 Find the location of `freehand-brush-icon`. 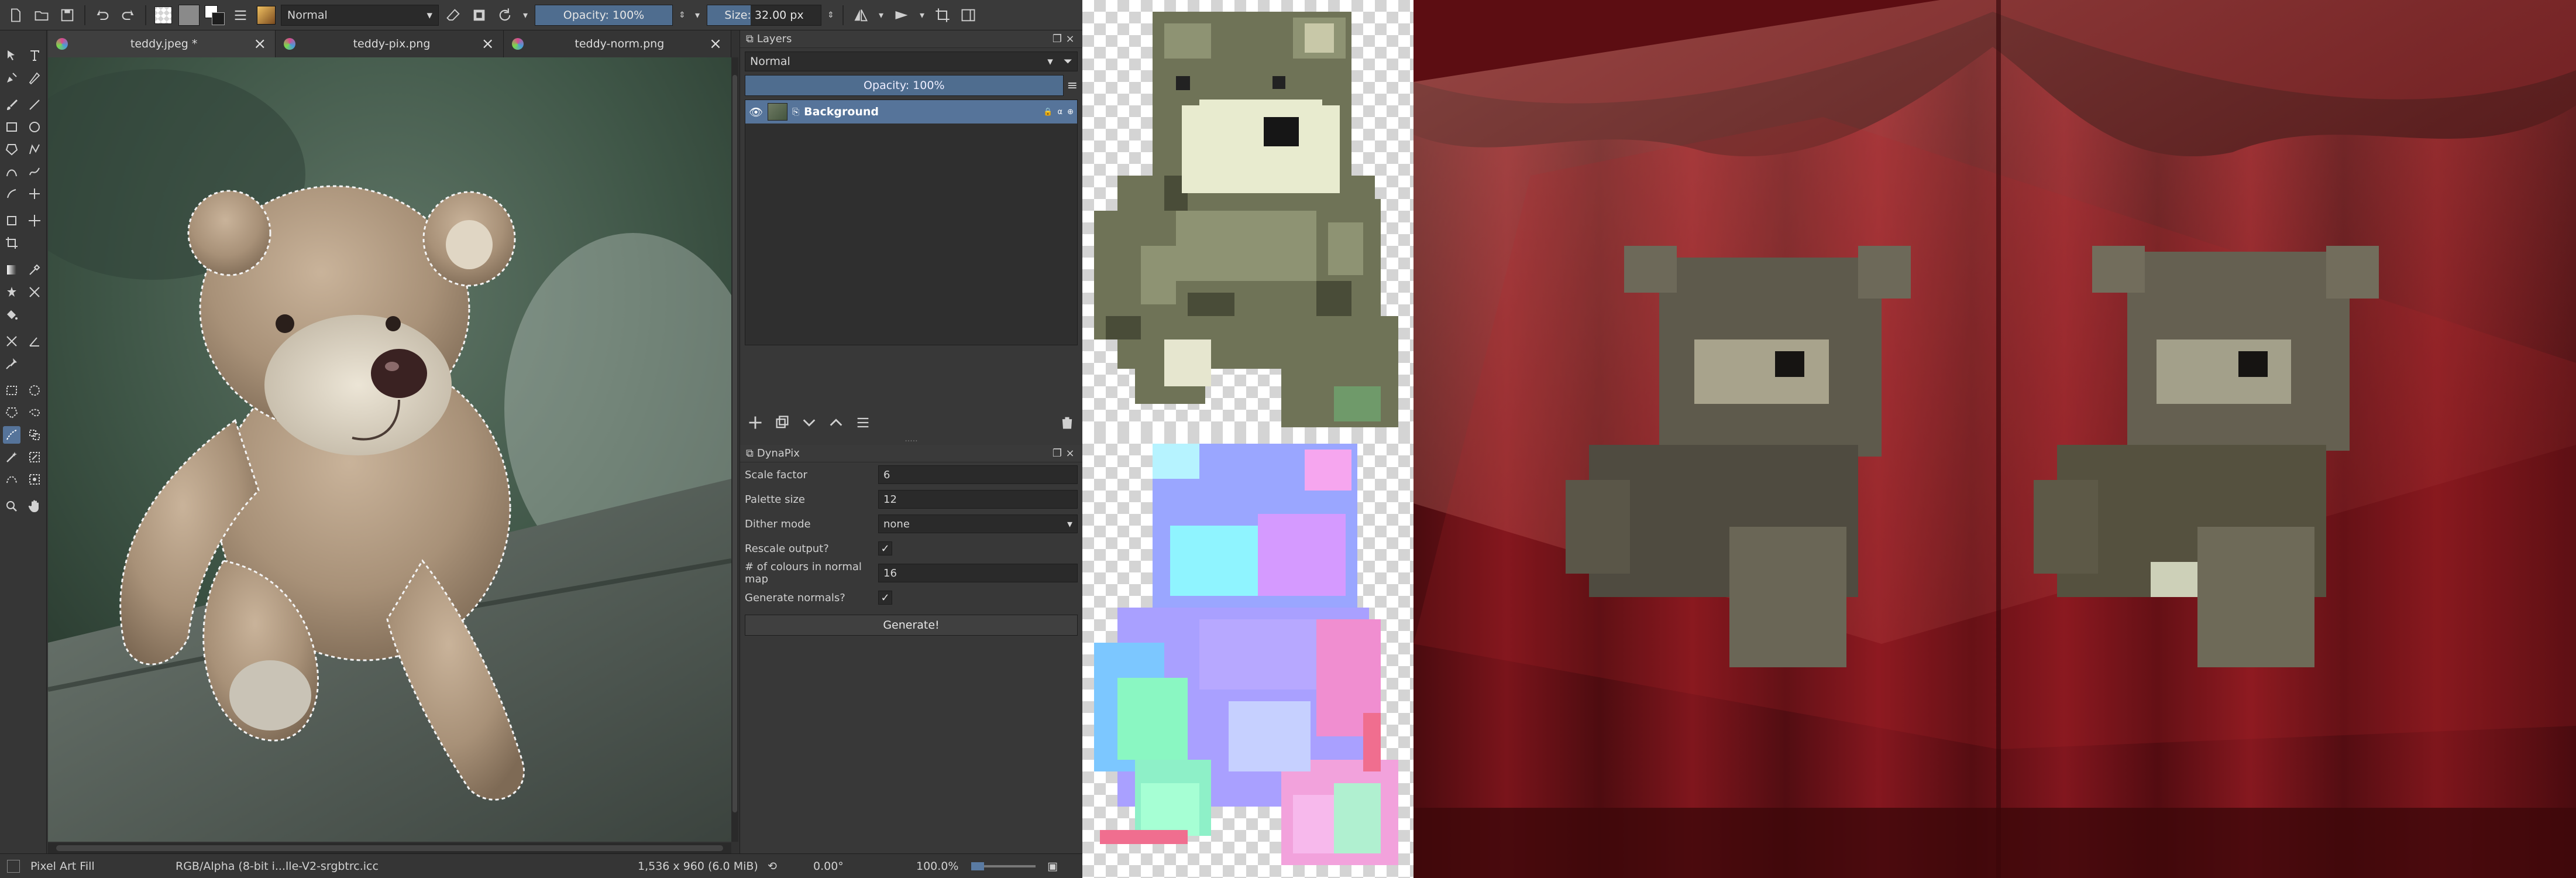

freehand-brush-icon is located at coordinates (11, 105).